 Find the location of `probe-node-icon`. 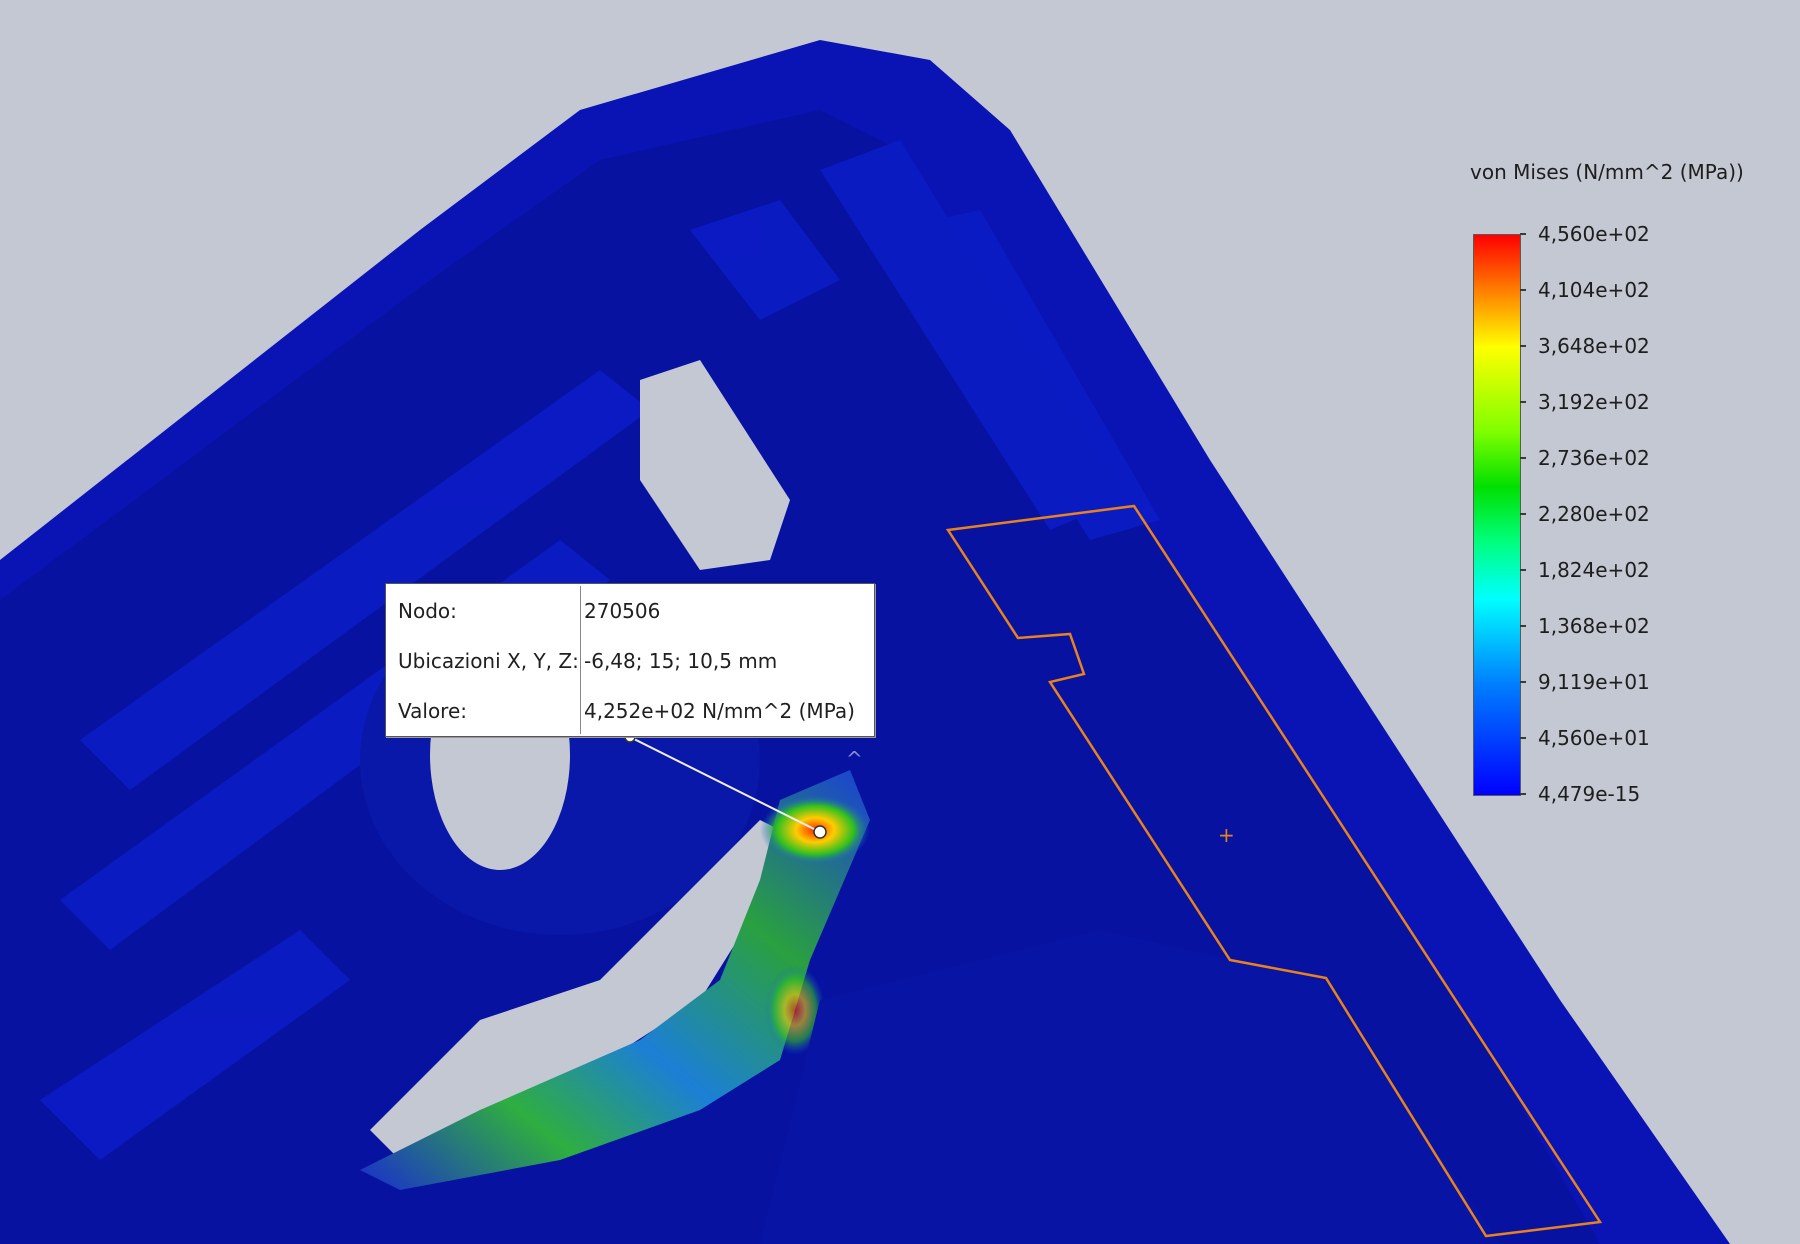

probe-node-icon is located at coordinates (820, 832).